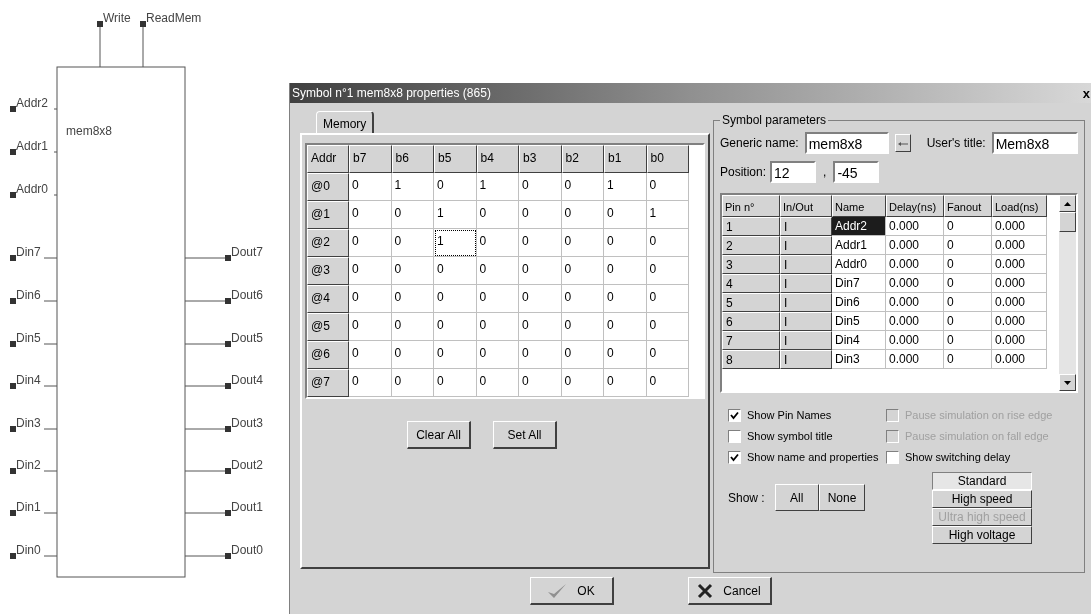 This screenshot has width=1091, height=614. Describe the element at coordinates (525, 435) in the screenshot. I see `action-button: Set All` at that location.